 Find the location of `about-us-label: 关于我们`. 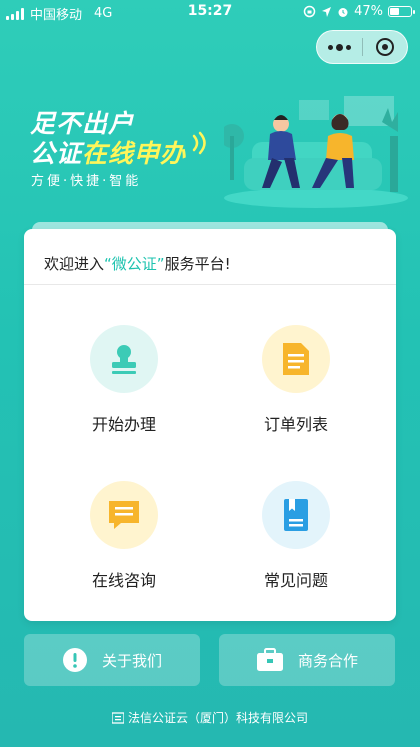

about-us-label: 关于我们 is located at coordinates (131, 660).